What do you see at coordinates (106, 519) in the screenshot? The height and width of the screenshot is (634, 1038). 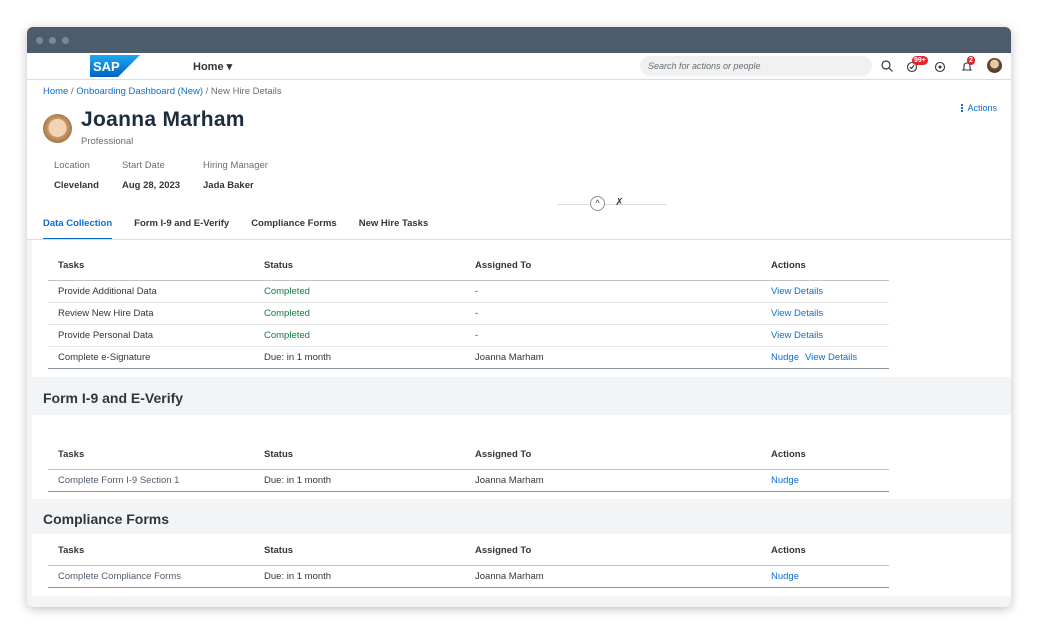 I see `compliance-section-title: Compliance Forms` at bounding box center [106, 519].